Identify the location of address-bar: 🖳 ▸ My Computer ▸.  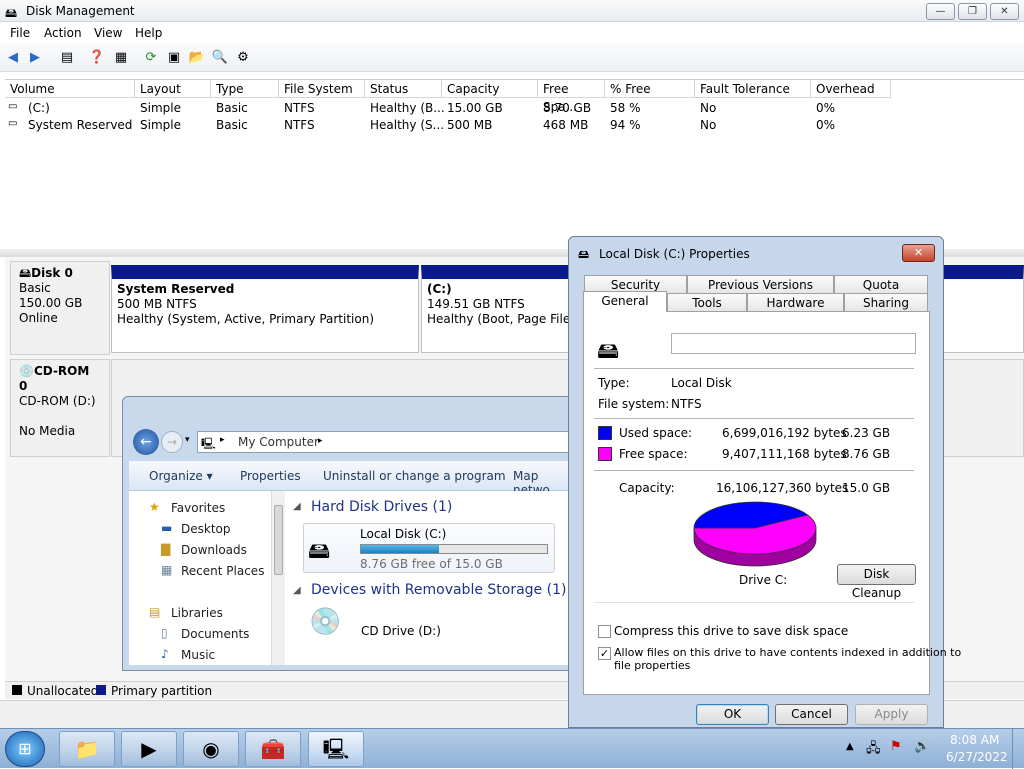
(385, 442).